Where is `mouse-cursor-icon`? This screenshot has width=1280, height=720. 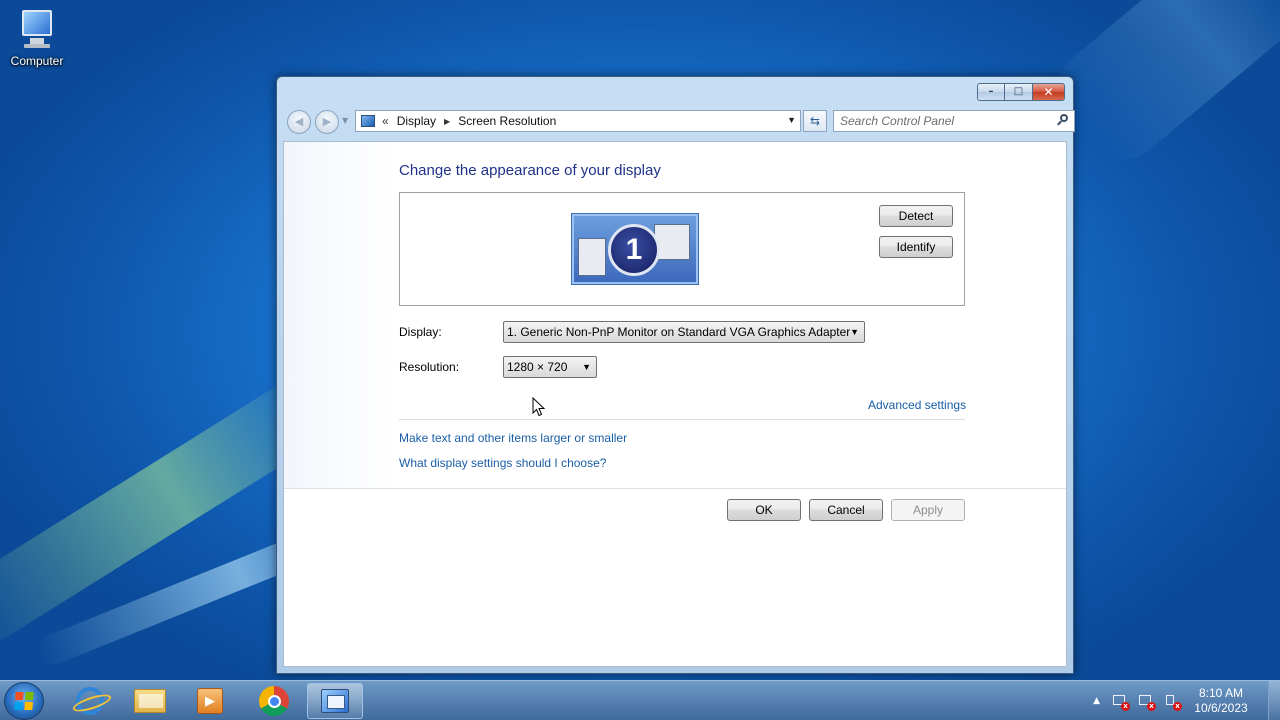 mouse-cursor-icon is located at coordinates (539, 407).